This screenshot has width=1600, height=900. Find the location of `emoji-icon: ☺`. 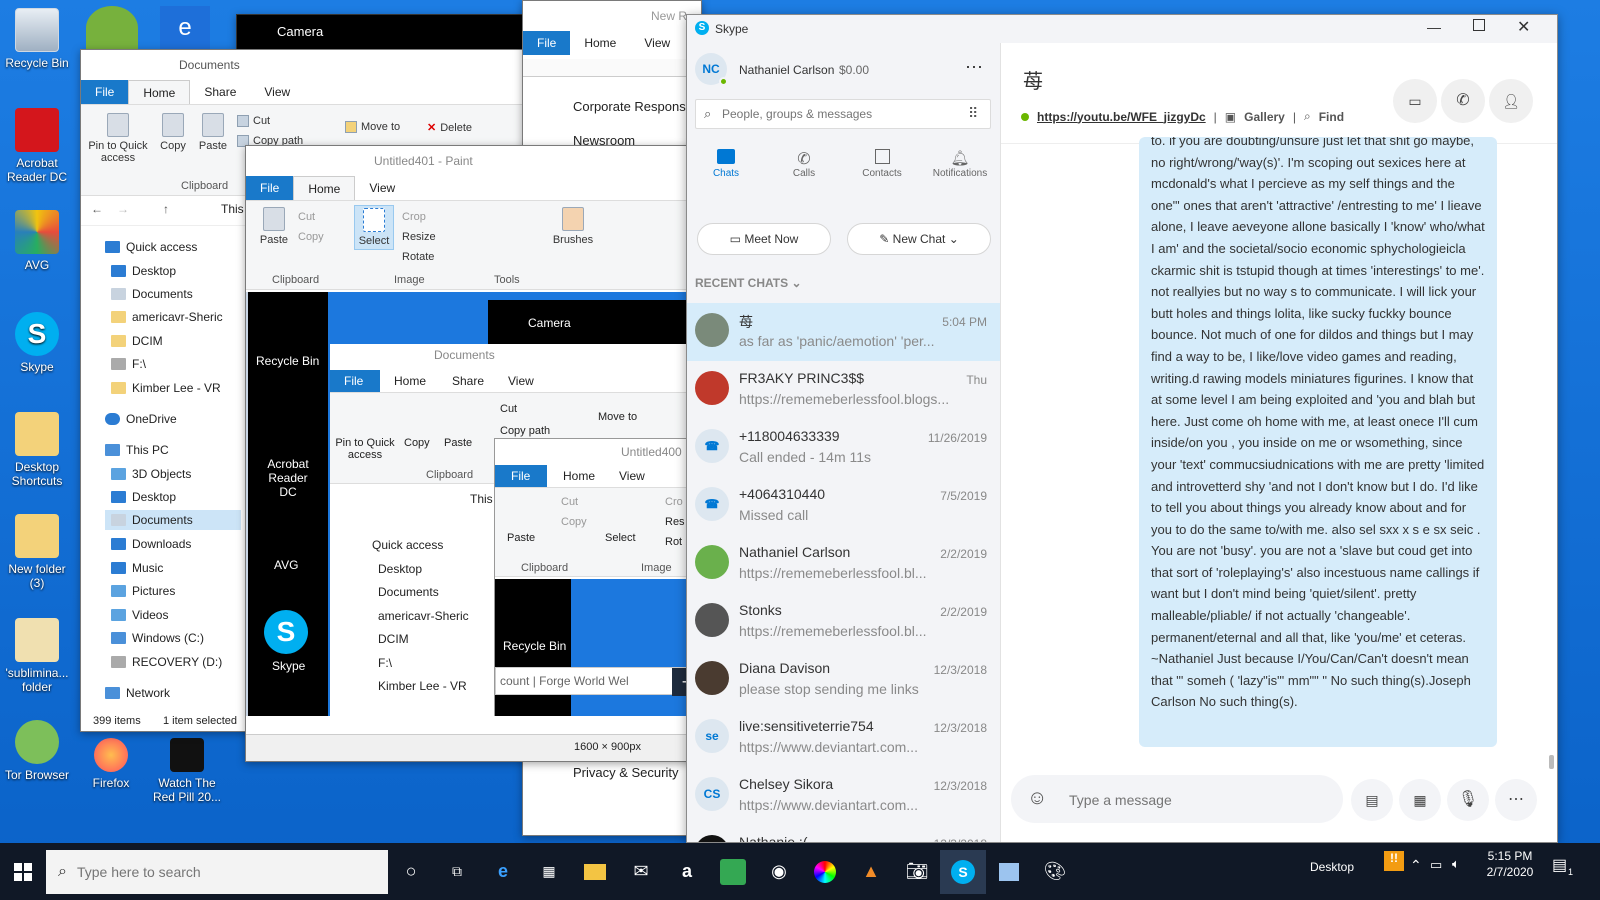

emoji-icon: ☺ is located at coordinates (1037, 798).